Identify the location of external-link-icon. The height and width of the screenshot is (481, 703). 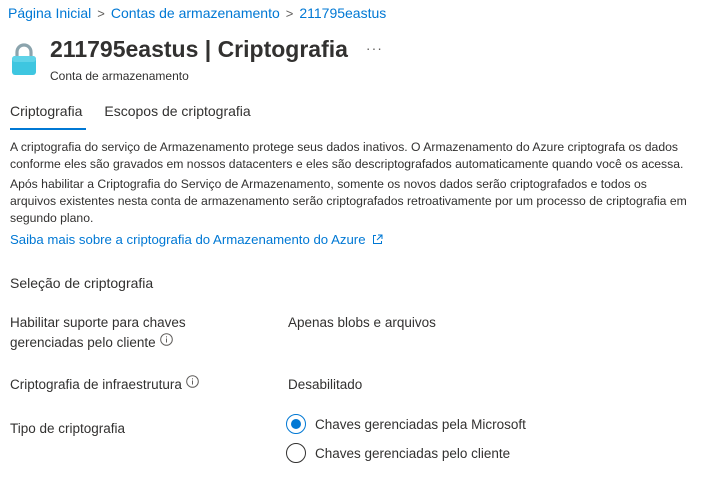
(377, 239).